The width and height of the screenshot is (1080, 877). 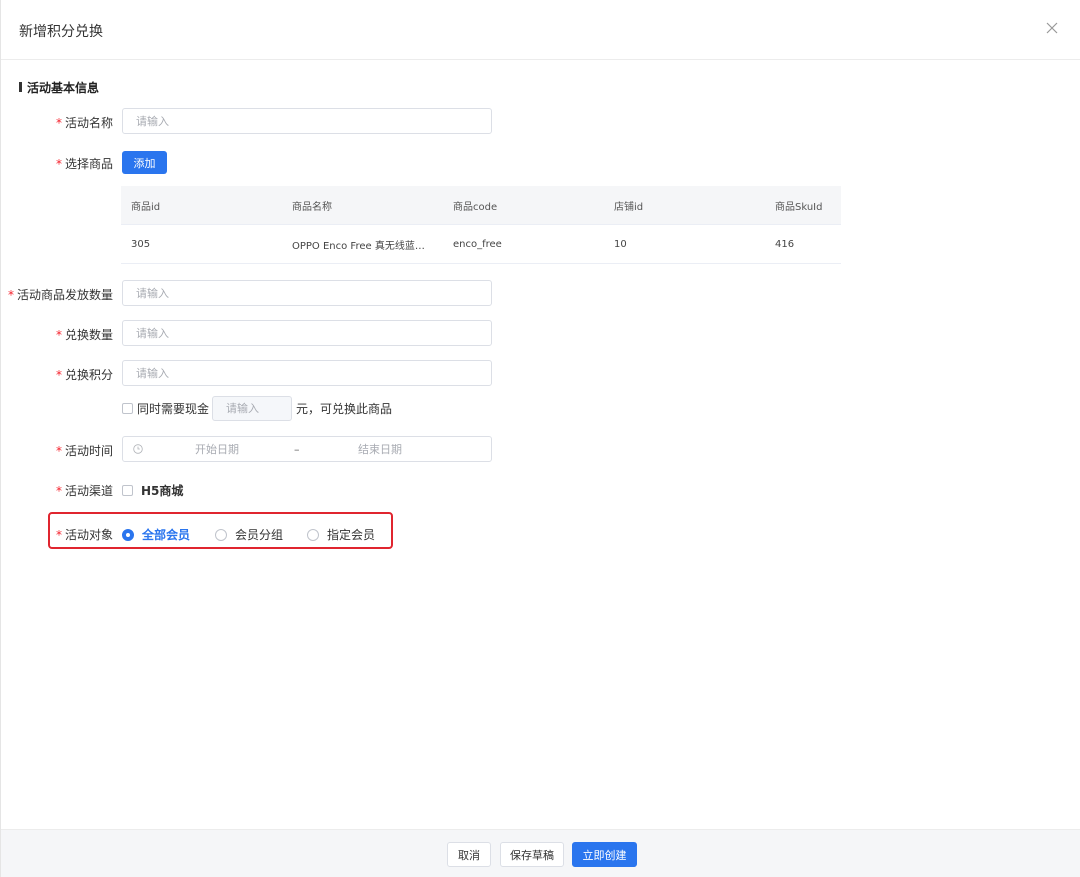 I want to click on drawer-footer: 取消 保存草稿 立即创建, so click(x=540, y=853).